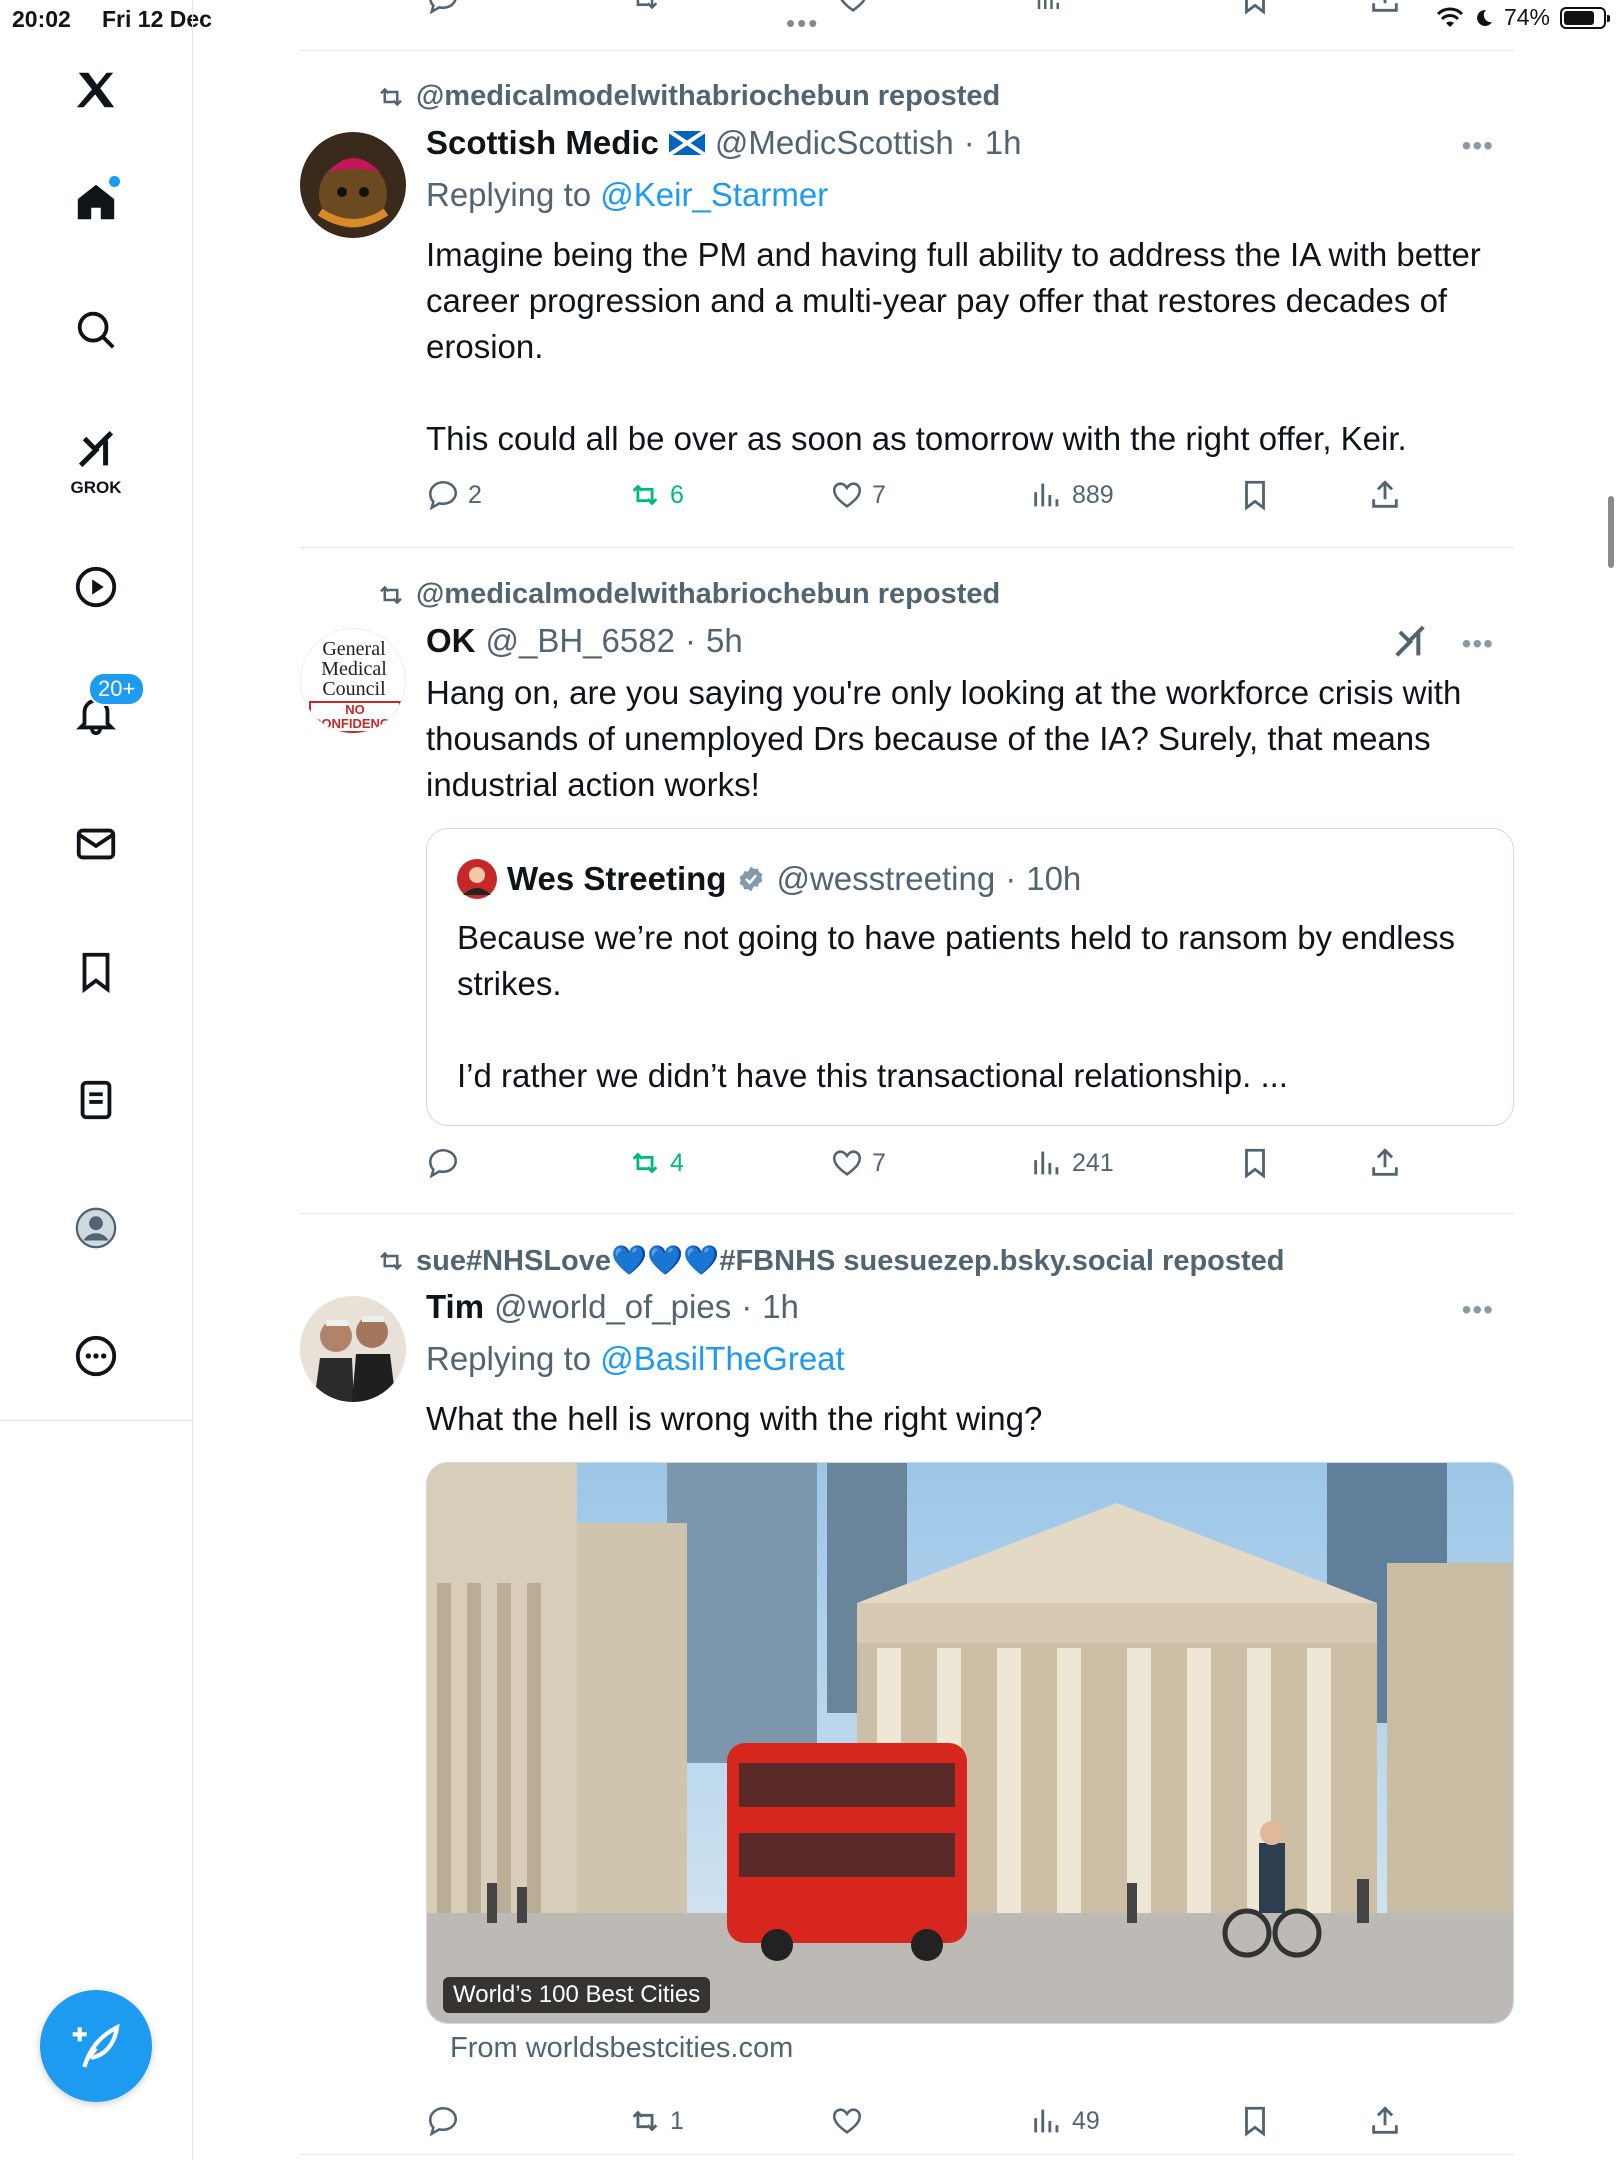 This screenshot has height=2160, width=1620. Describe the element at coordinates (96, 202) in the screenshot. I see `nav-home` at that location.